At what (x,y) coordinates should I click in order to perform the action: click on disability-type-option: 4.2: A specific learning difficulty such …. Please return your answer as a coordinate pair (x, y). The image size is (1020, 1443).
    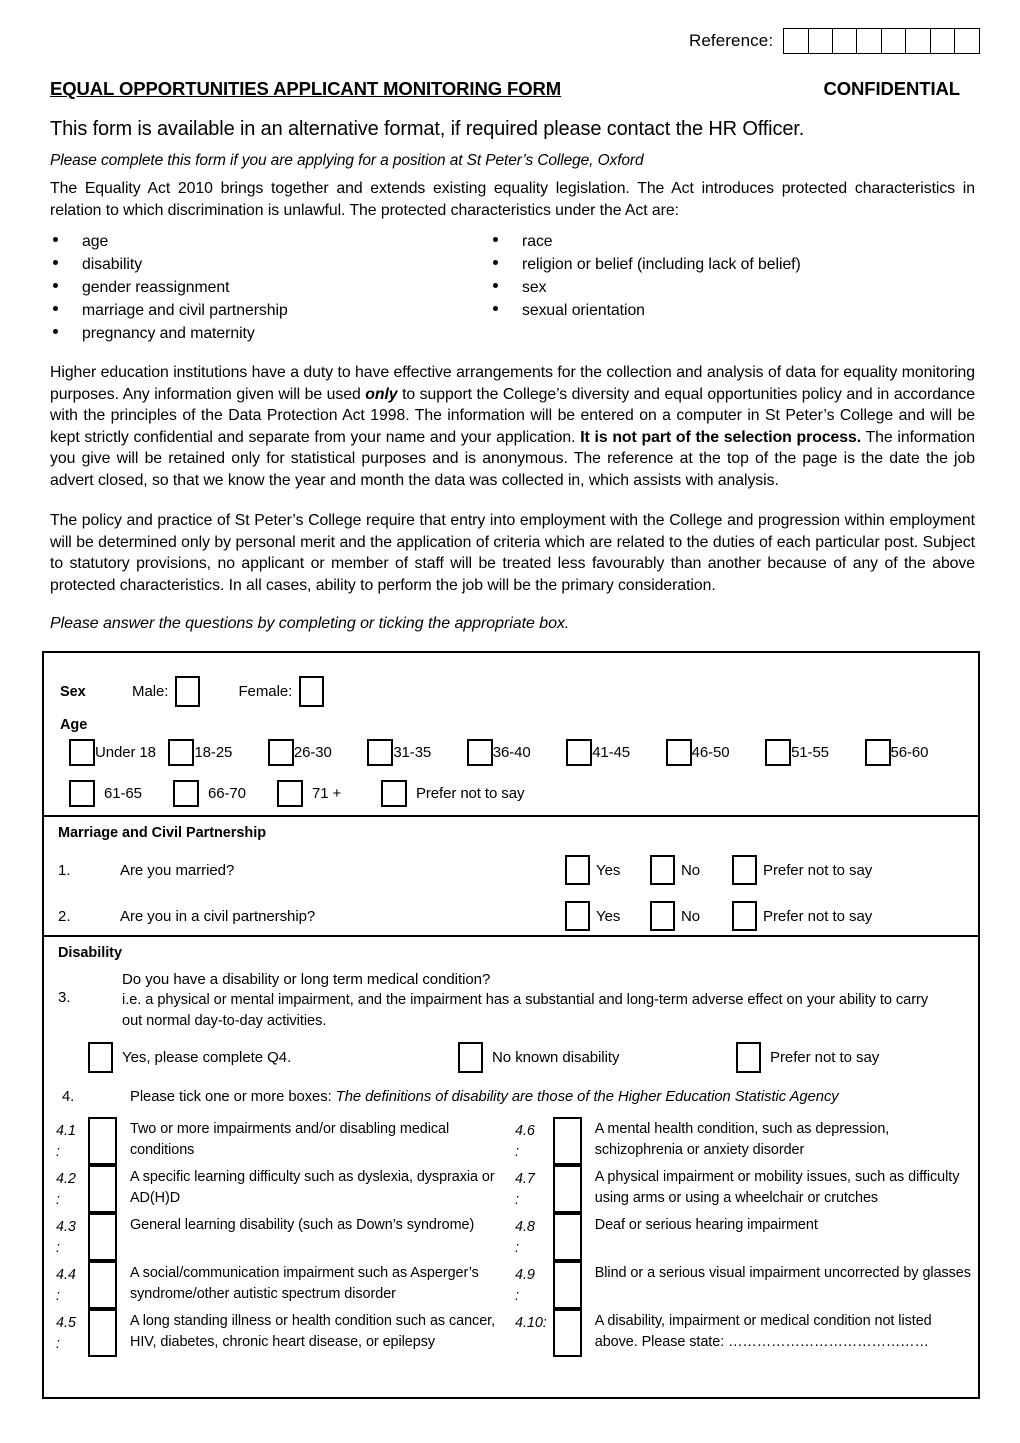
    Looking at the image, I should click on (285, 1189).